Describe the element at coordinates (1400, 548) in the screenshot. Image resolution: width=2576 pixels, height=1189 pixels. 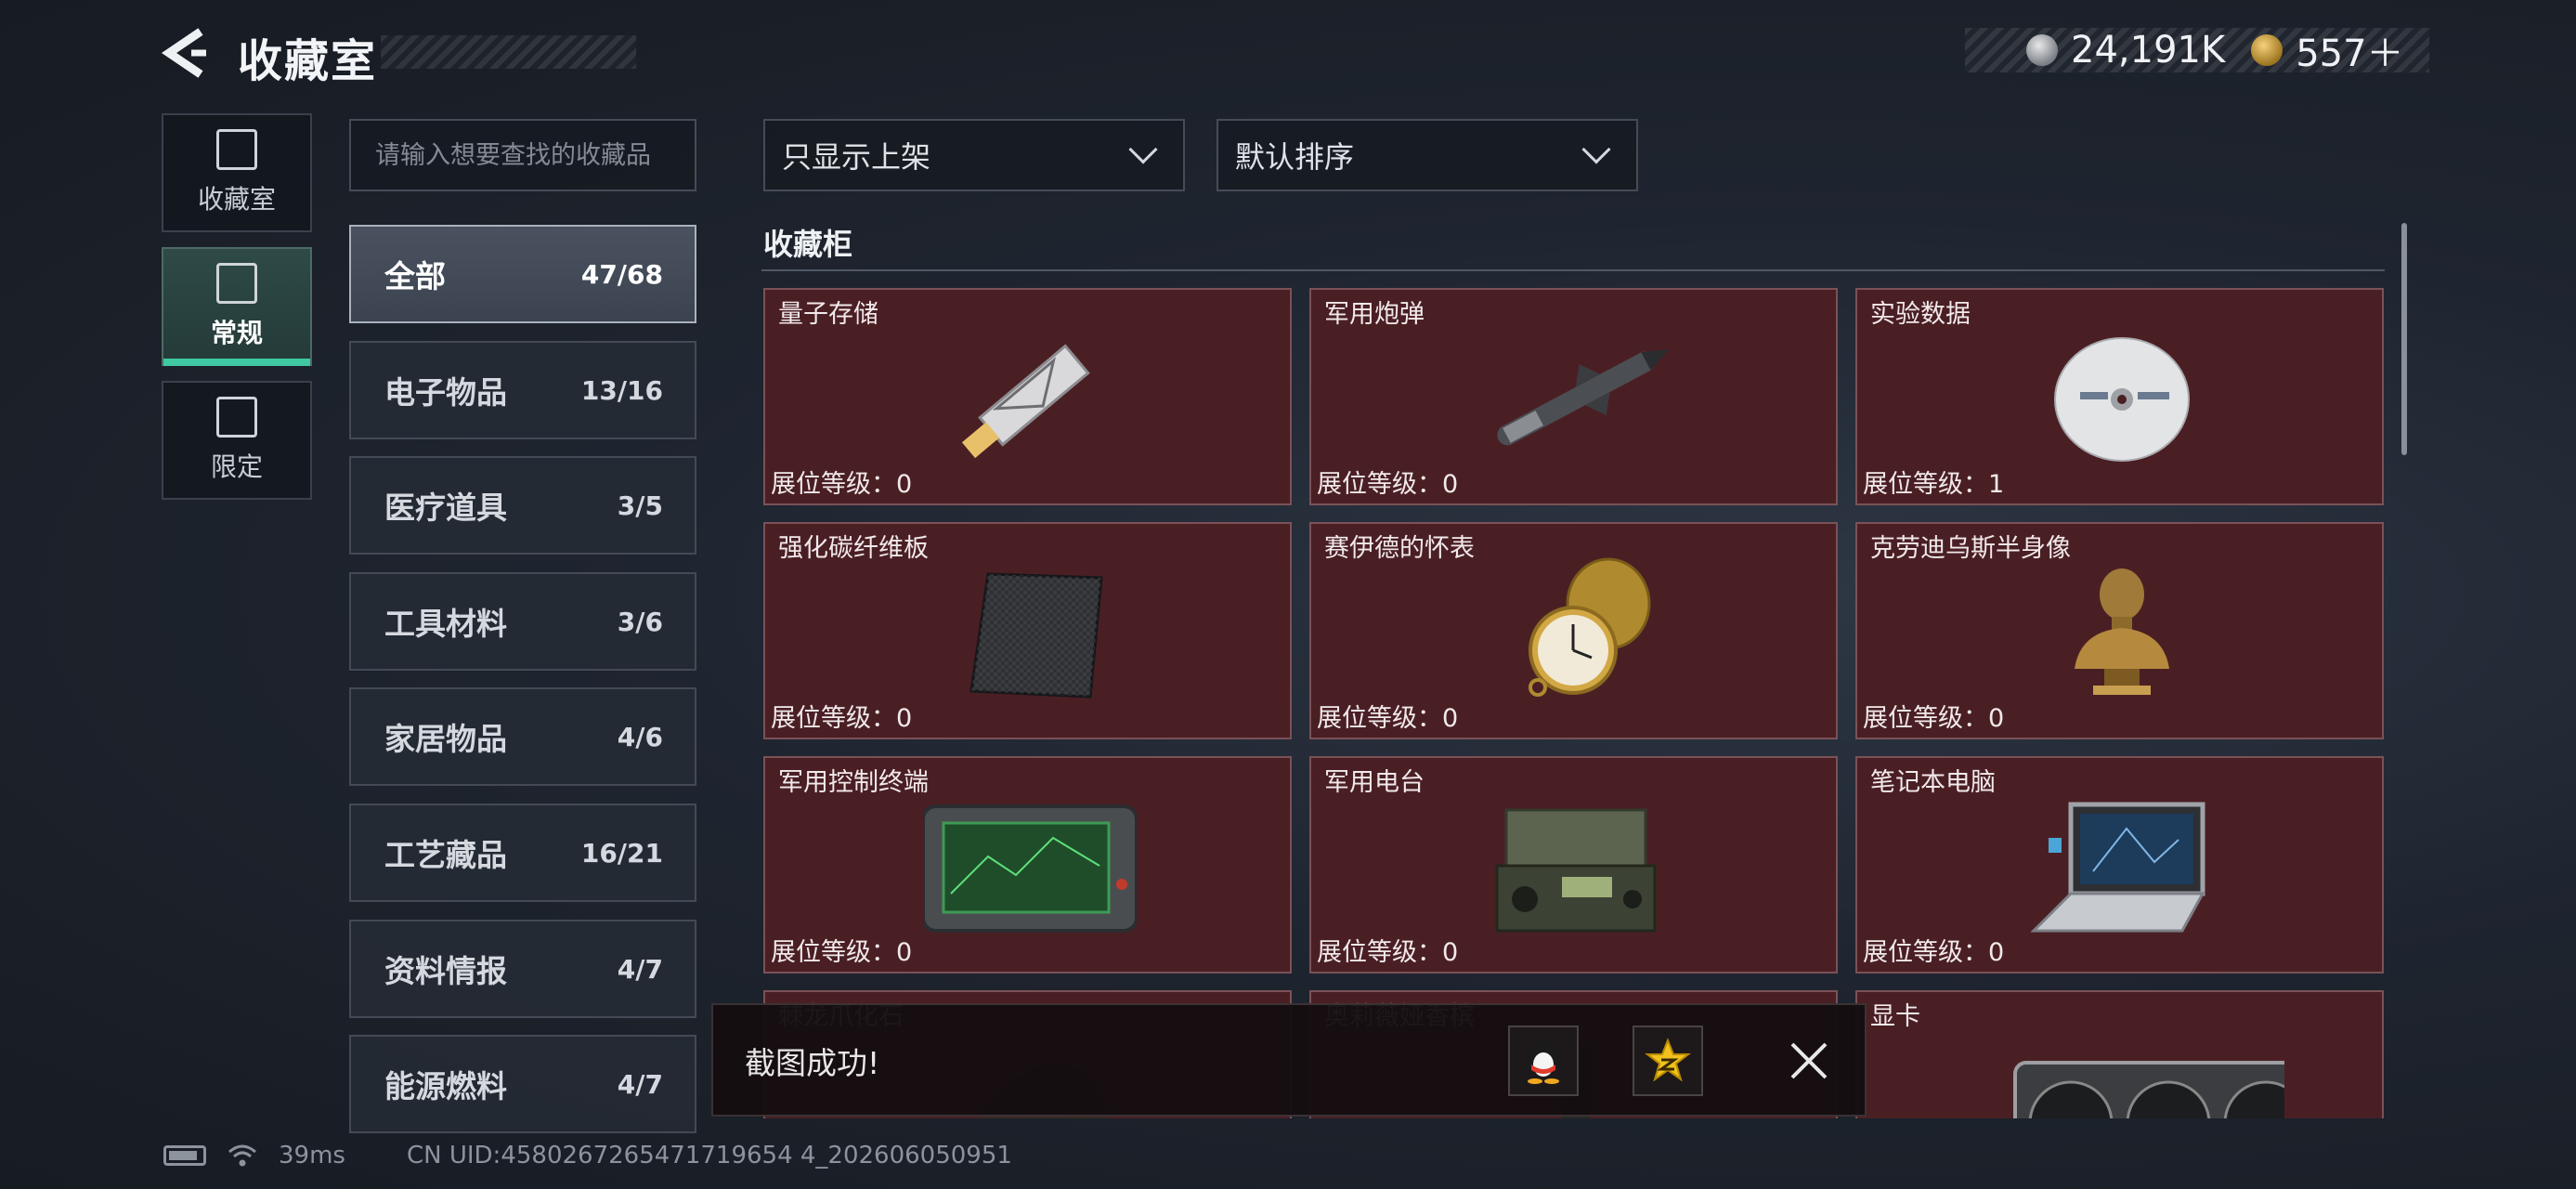
I see `item-name: 赛伊德的怀表` at that location.